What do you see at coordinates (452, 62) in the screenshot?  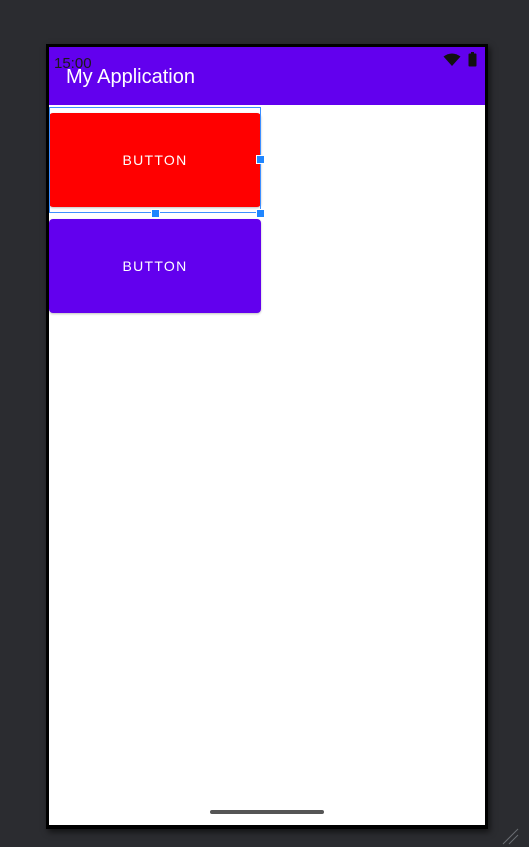 I see `wifi-icon` at bounding box center [452, 62].